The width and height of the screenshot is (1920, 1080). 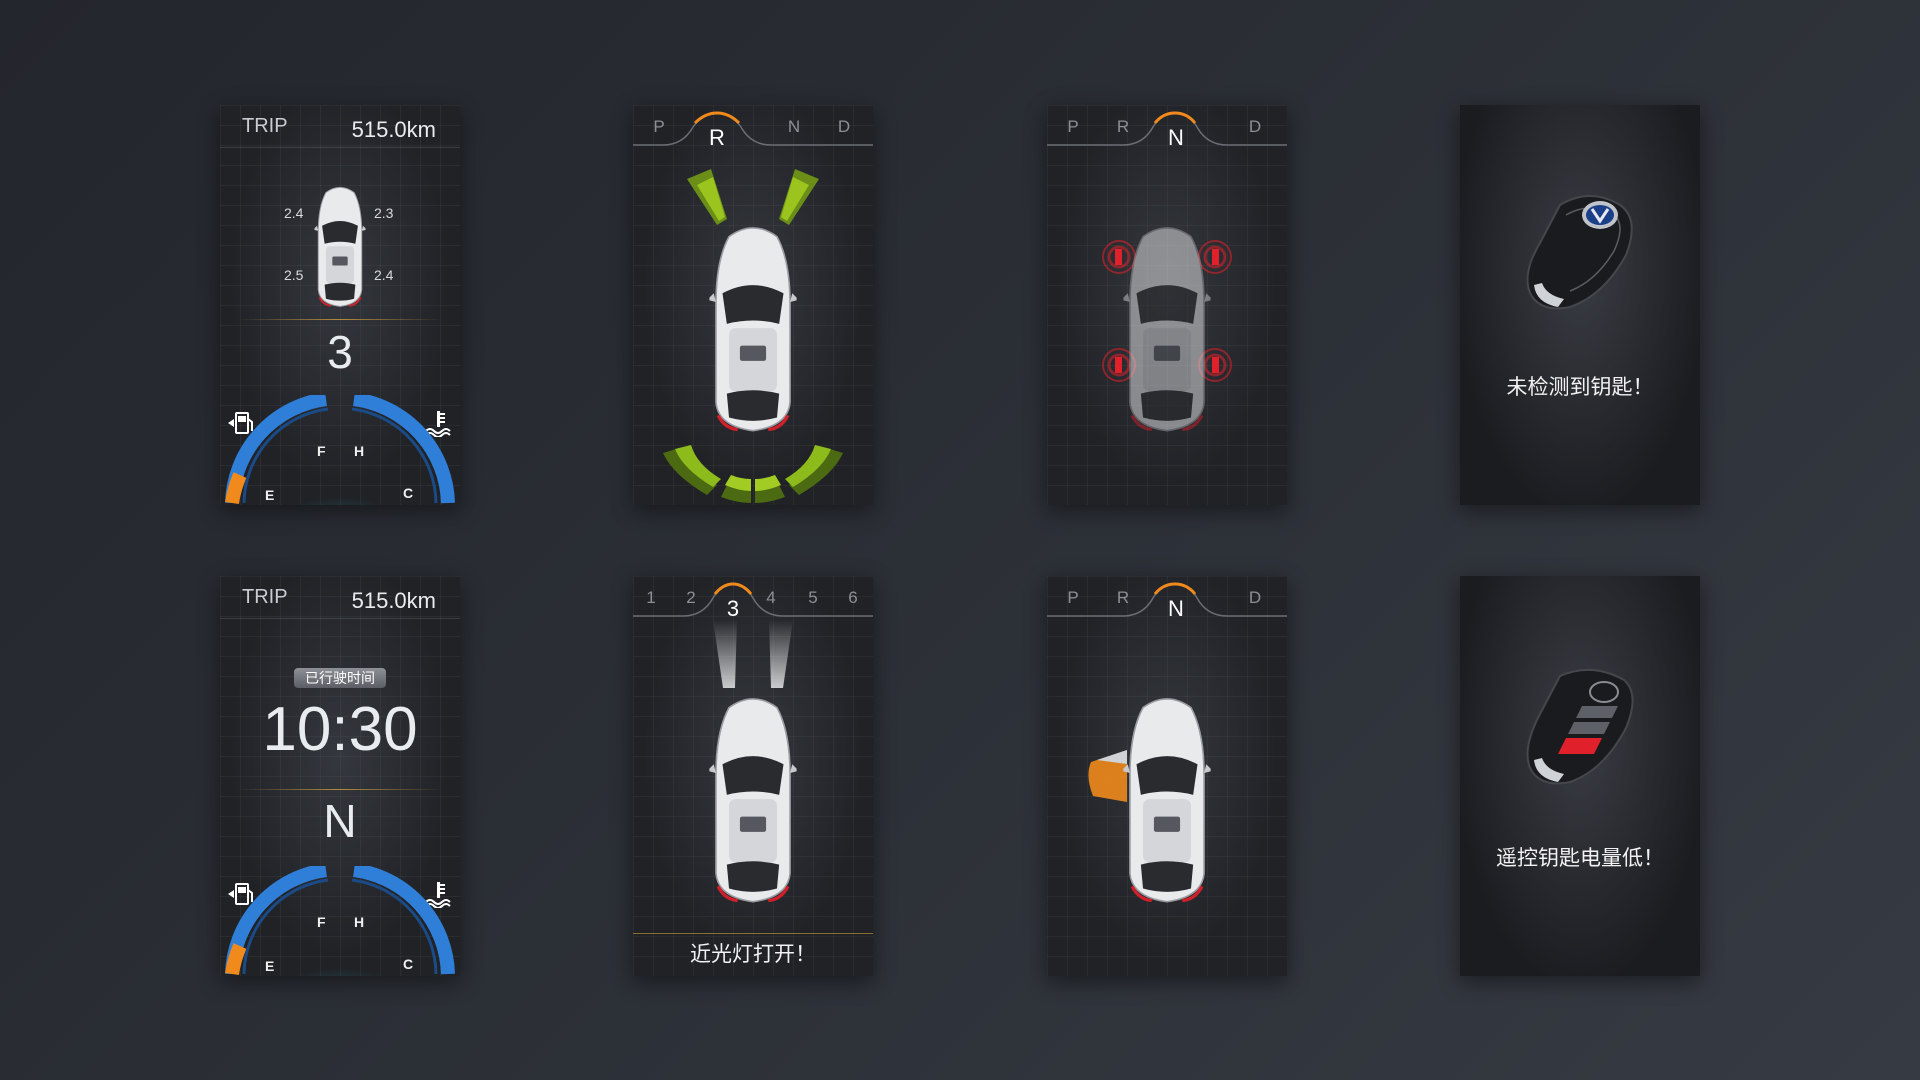 I want to click on tire-pressure-rear-right: 2.4, so click(x=384, y=275).